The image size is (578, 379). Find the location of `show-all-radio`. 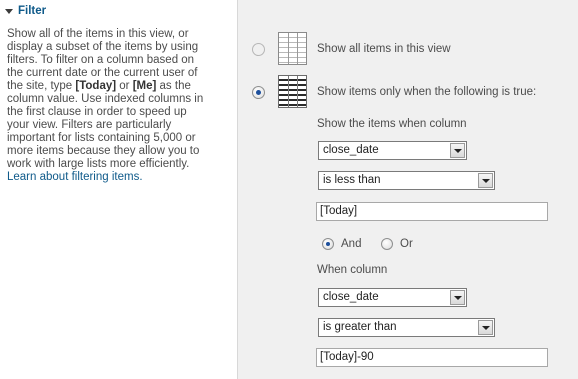

show-all-radio is located at coordinates (258, 49).